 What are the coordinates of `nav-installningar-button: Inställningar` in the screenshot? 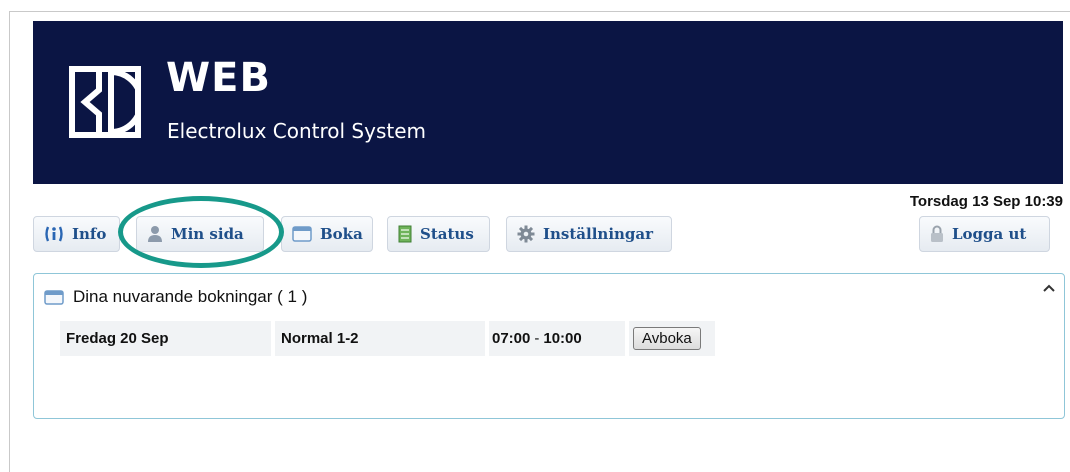 It's located at (589, 234).